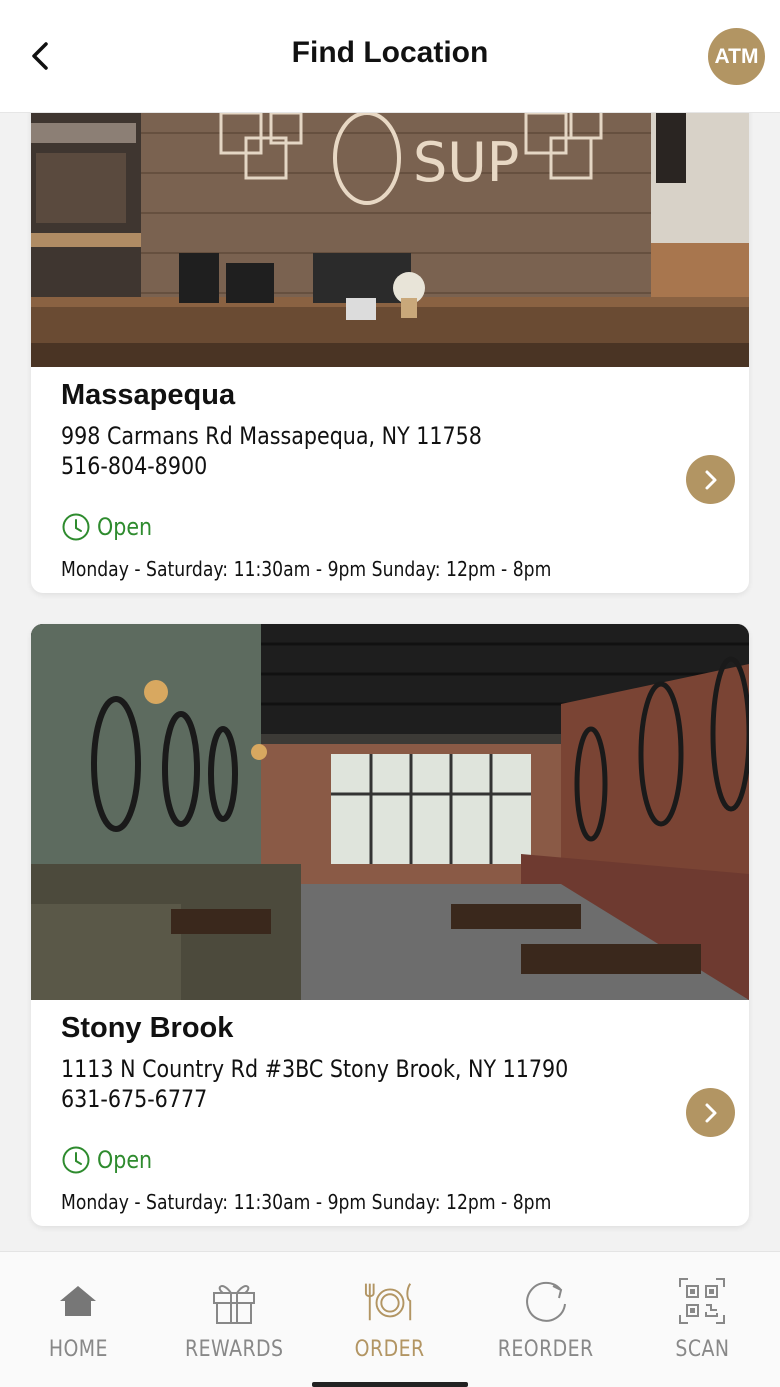  I want to click on svg-text: SUP, so click(466, 162).